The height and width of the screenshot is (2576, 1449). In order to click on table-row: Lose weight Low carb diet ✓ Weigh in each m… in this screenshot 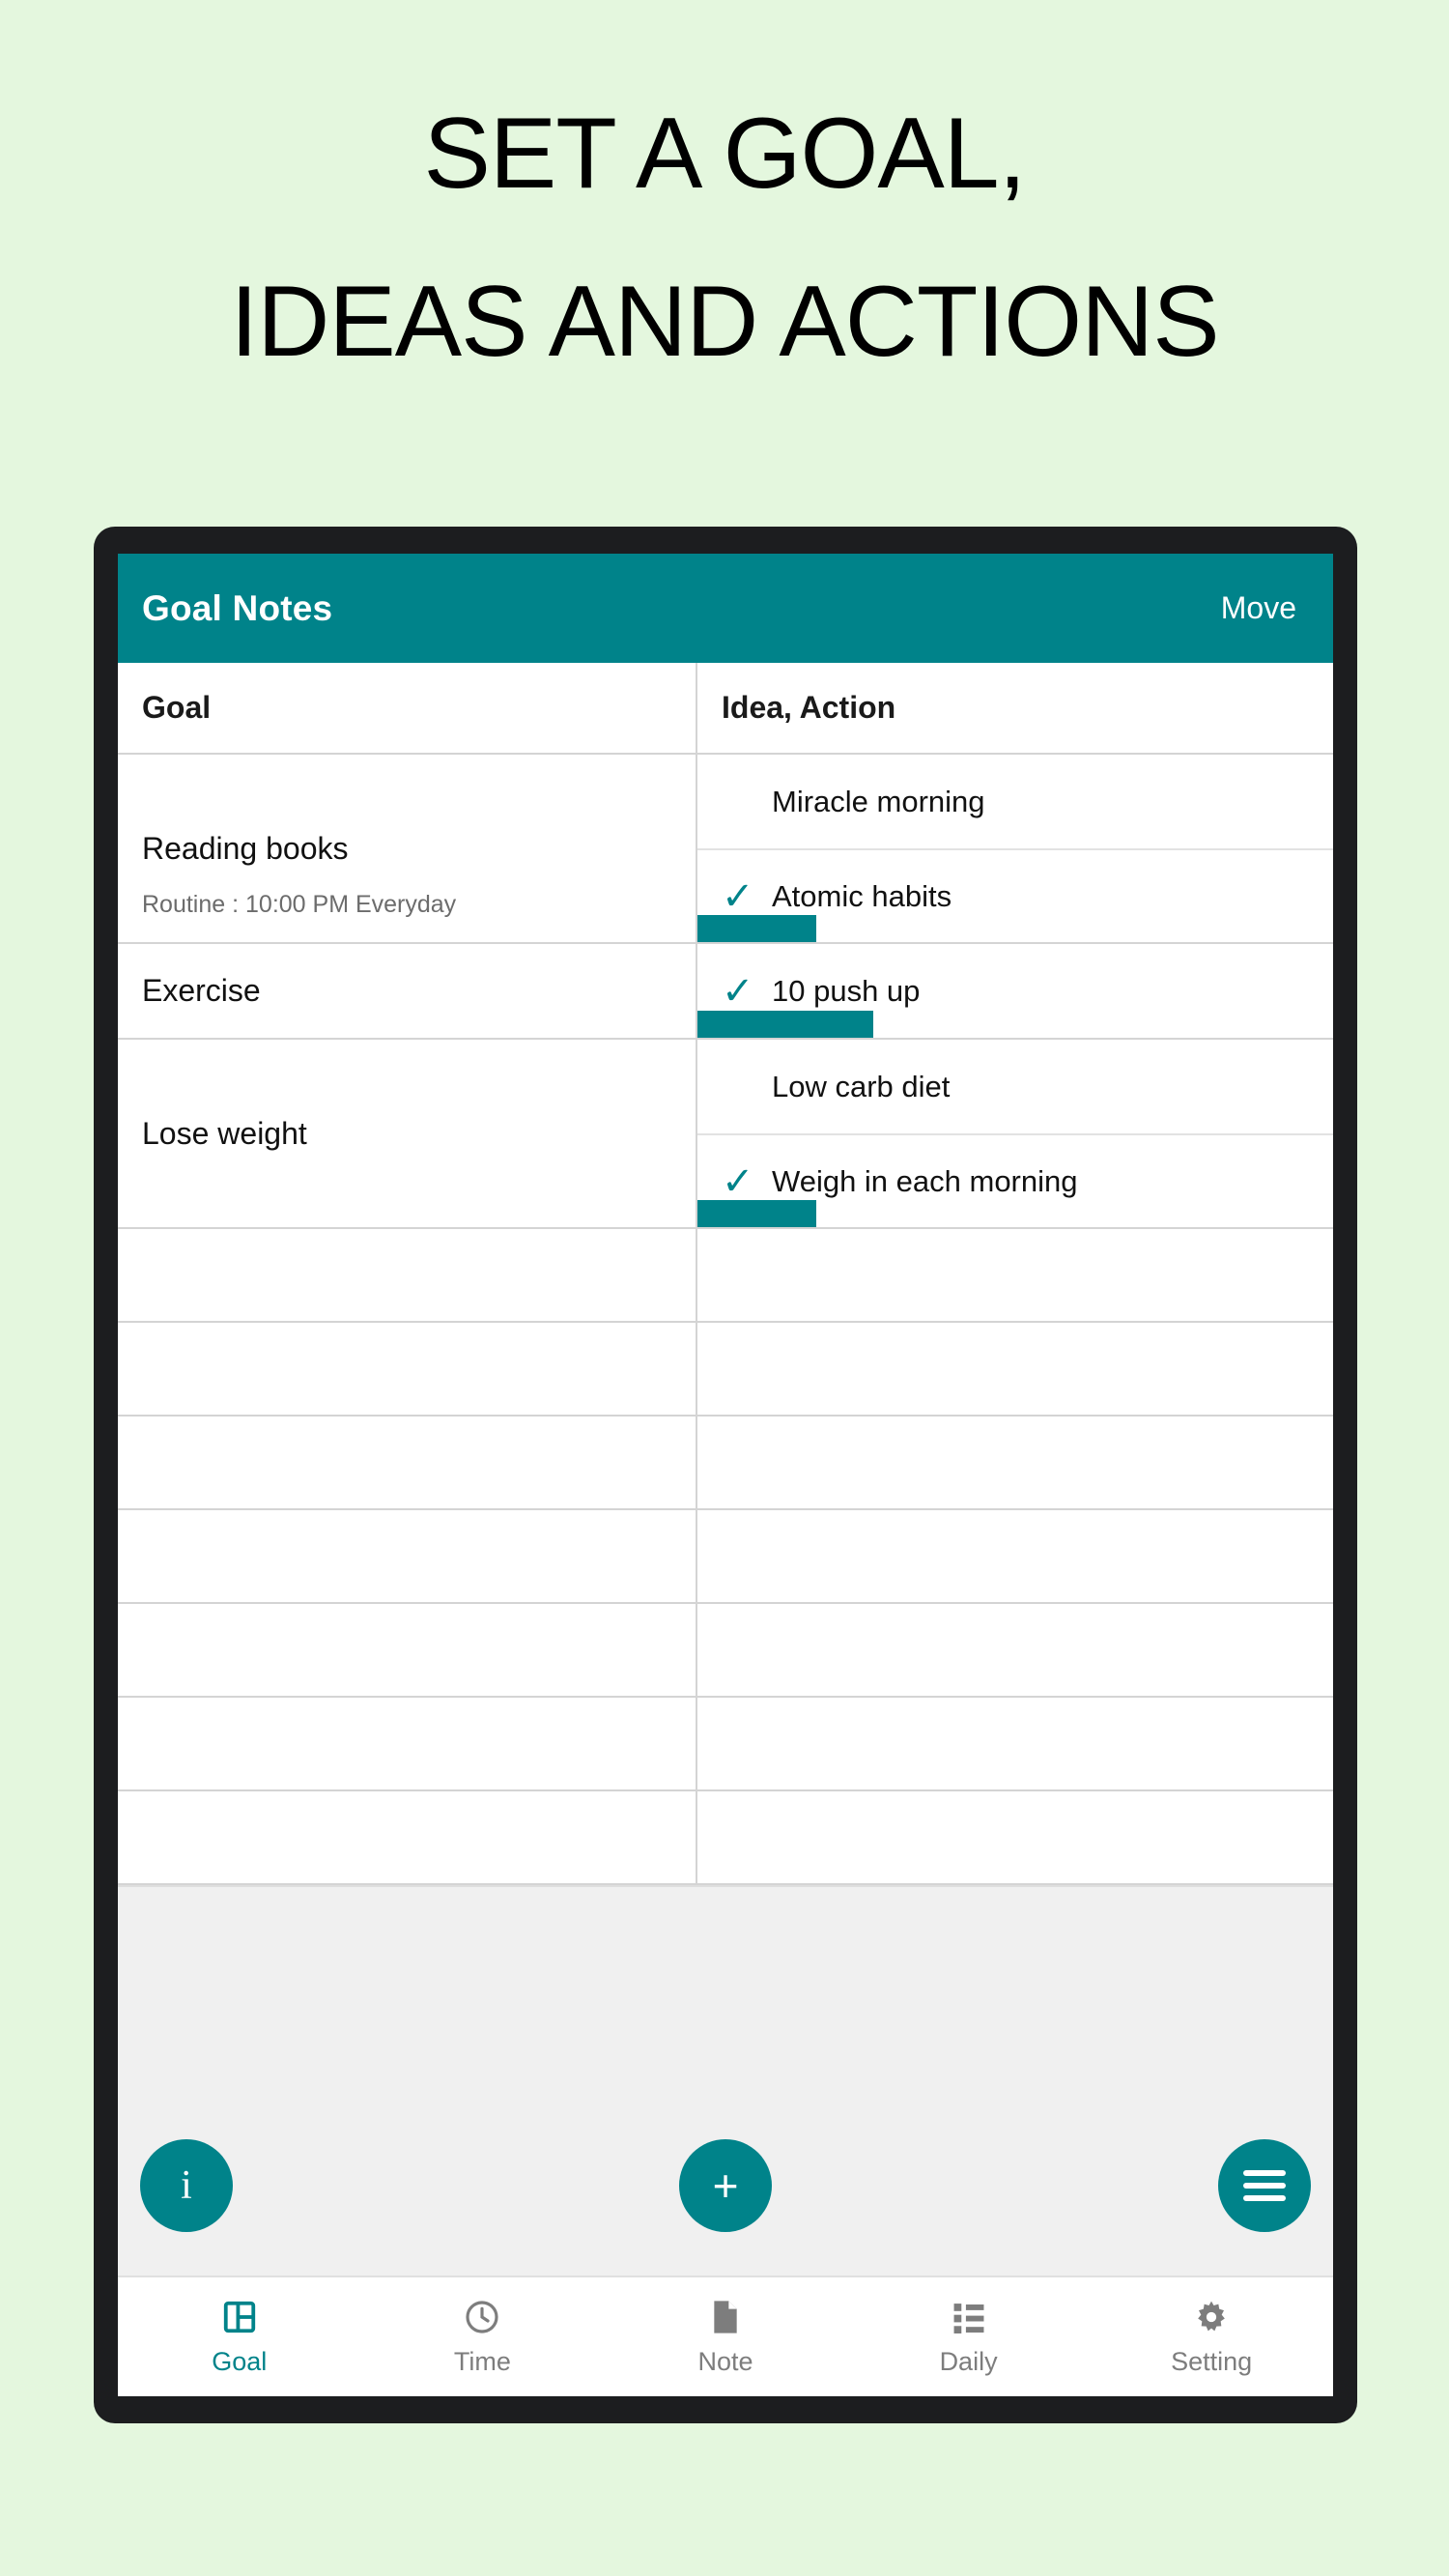, I will do `click(725, 1135)`.